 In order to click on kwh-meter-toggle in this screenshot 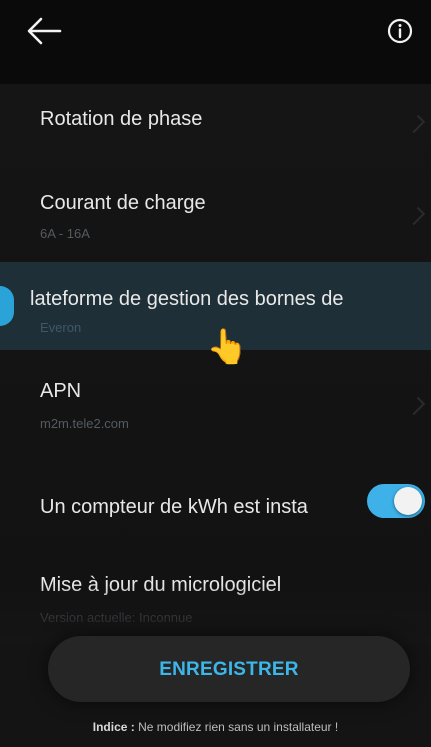, I will do `click(396, 501)`.